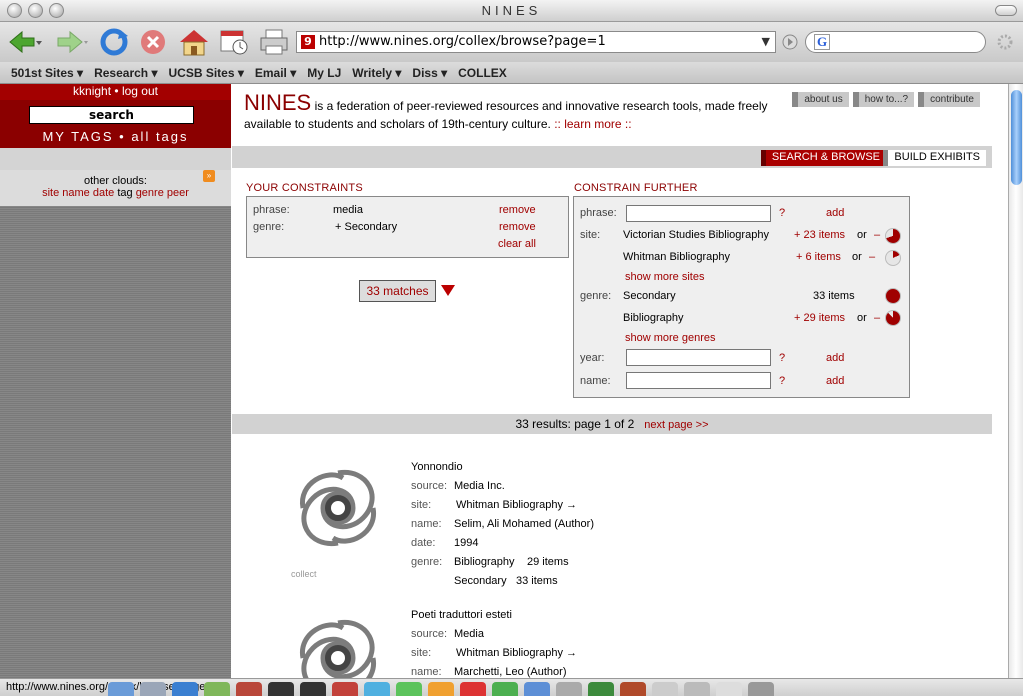 This screenshot has width=1023, height=696. Describe the element at coordinates (1015, 381) in the screenshot. I see `vertical-scrollbar` at that location.